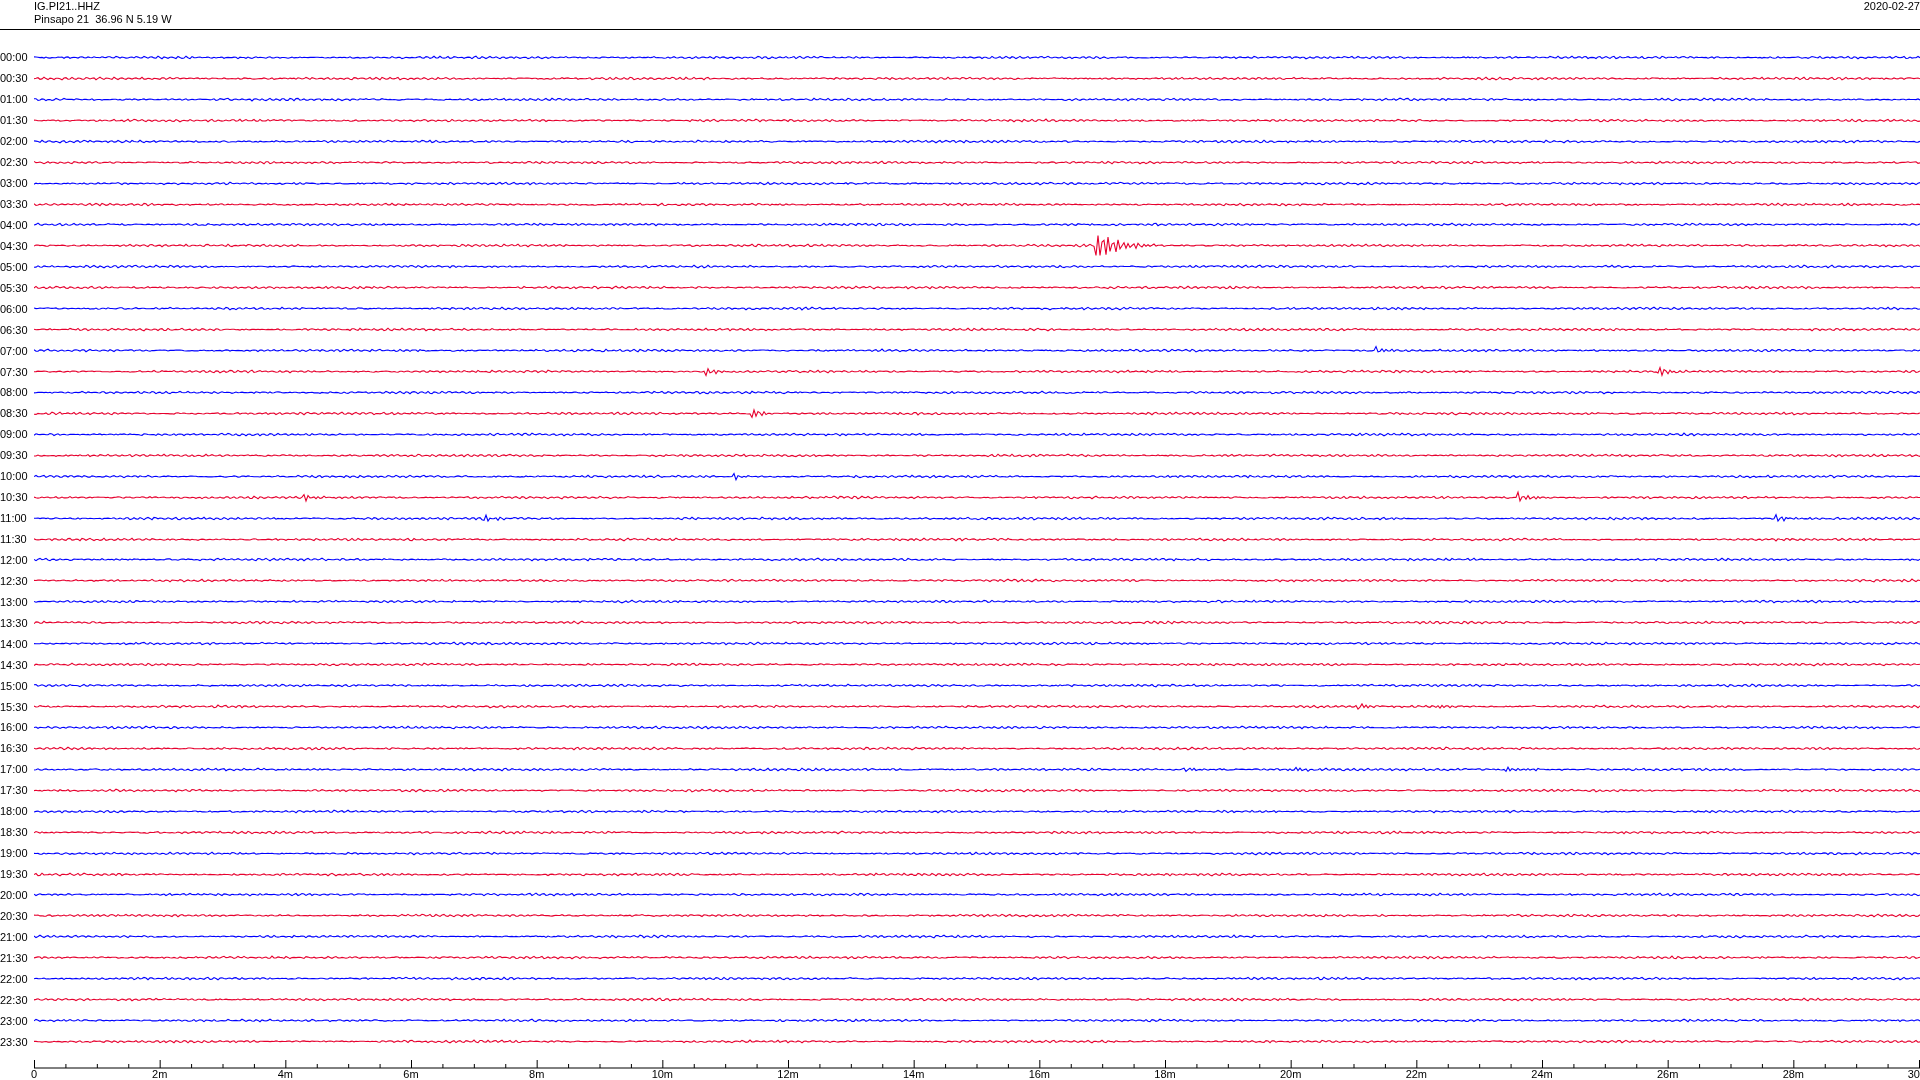  I want to click on row-time-label: 01:00, so click(14, 99).